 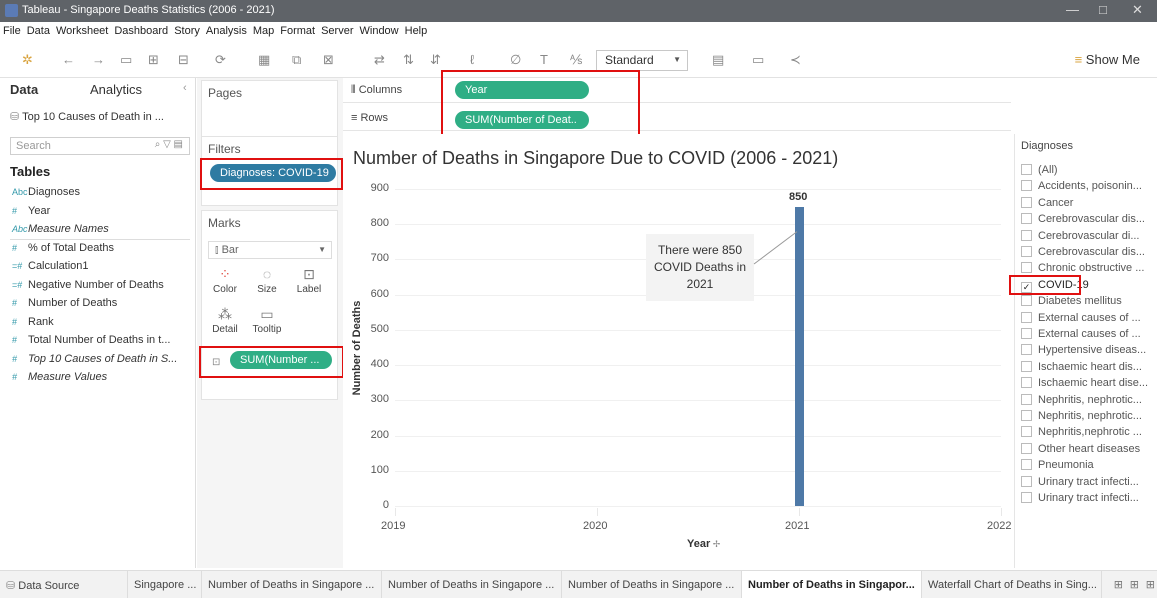 I want to click on mark-type-select: ⫾ Bar ▼, so click(x=270, y=250).